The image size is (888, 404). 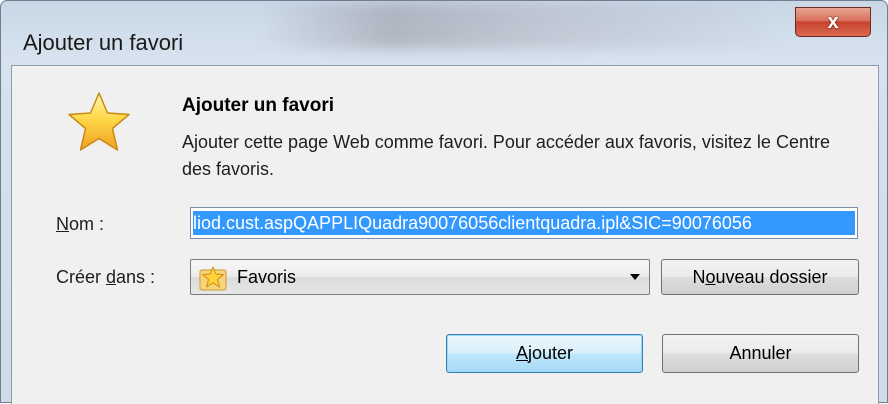 I want to click on header-title: Ajouter un favori, so click(x=258, y=105).